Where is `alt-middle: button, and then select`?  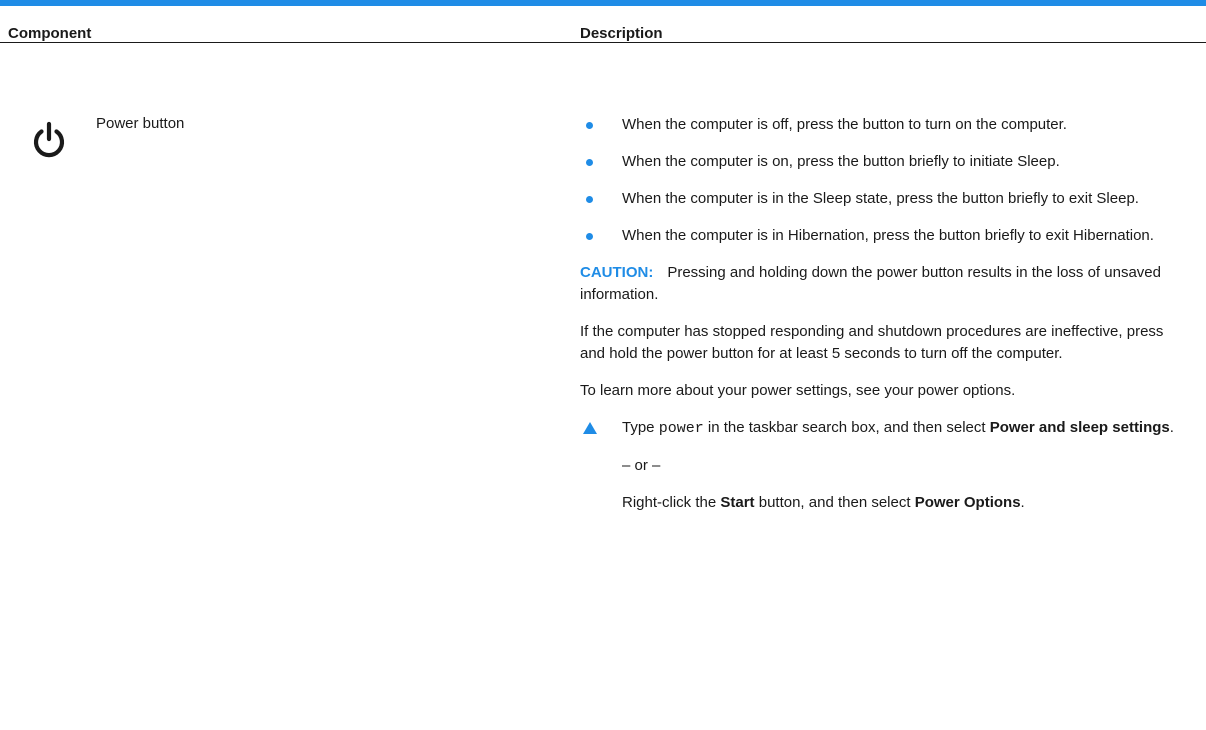 alt-middle: button, and then select is located at coordinates (834, 502).